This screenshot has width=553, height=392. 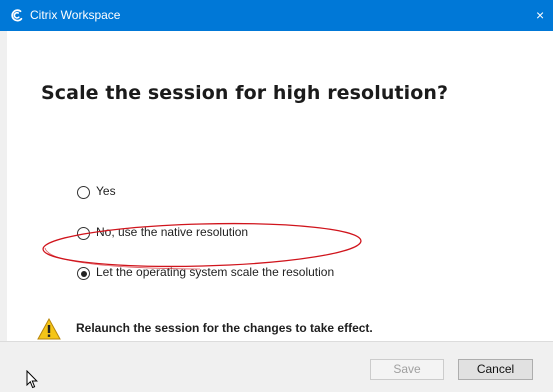 I want to click on radio-os-scale, so click(x=83, y=273).